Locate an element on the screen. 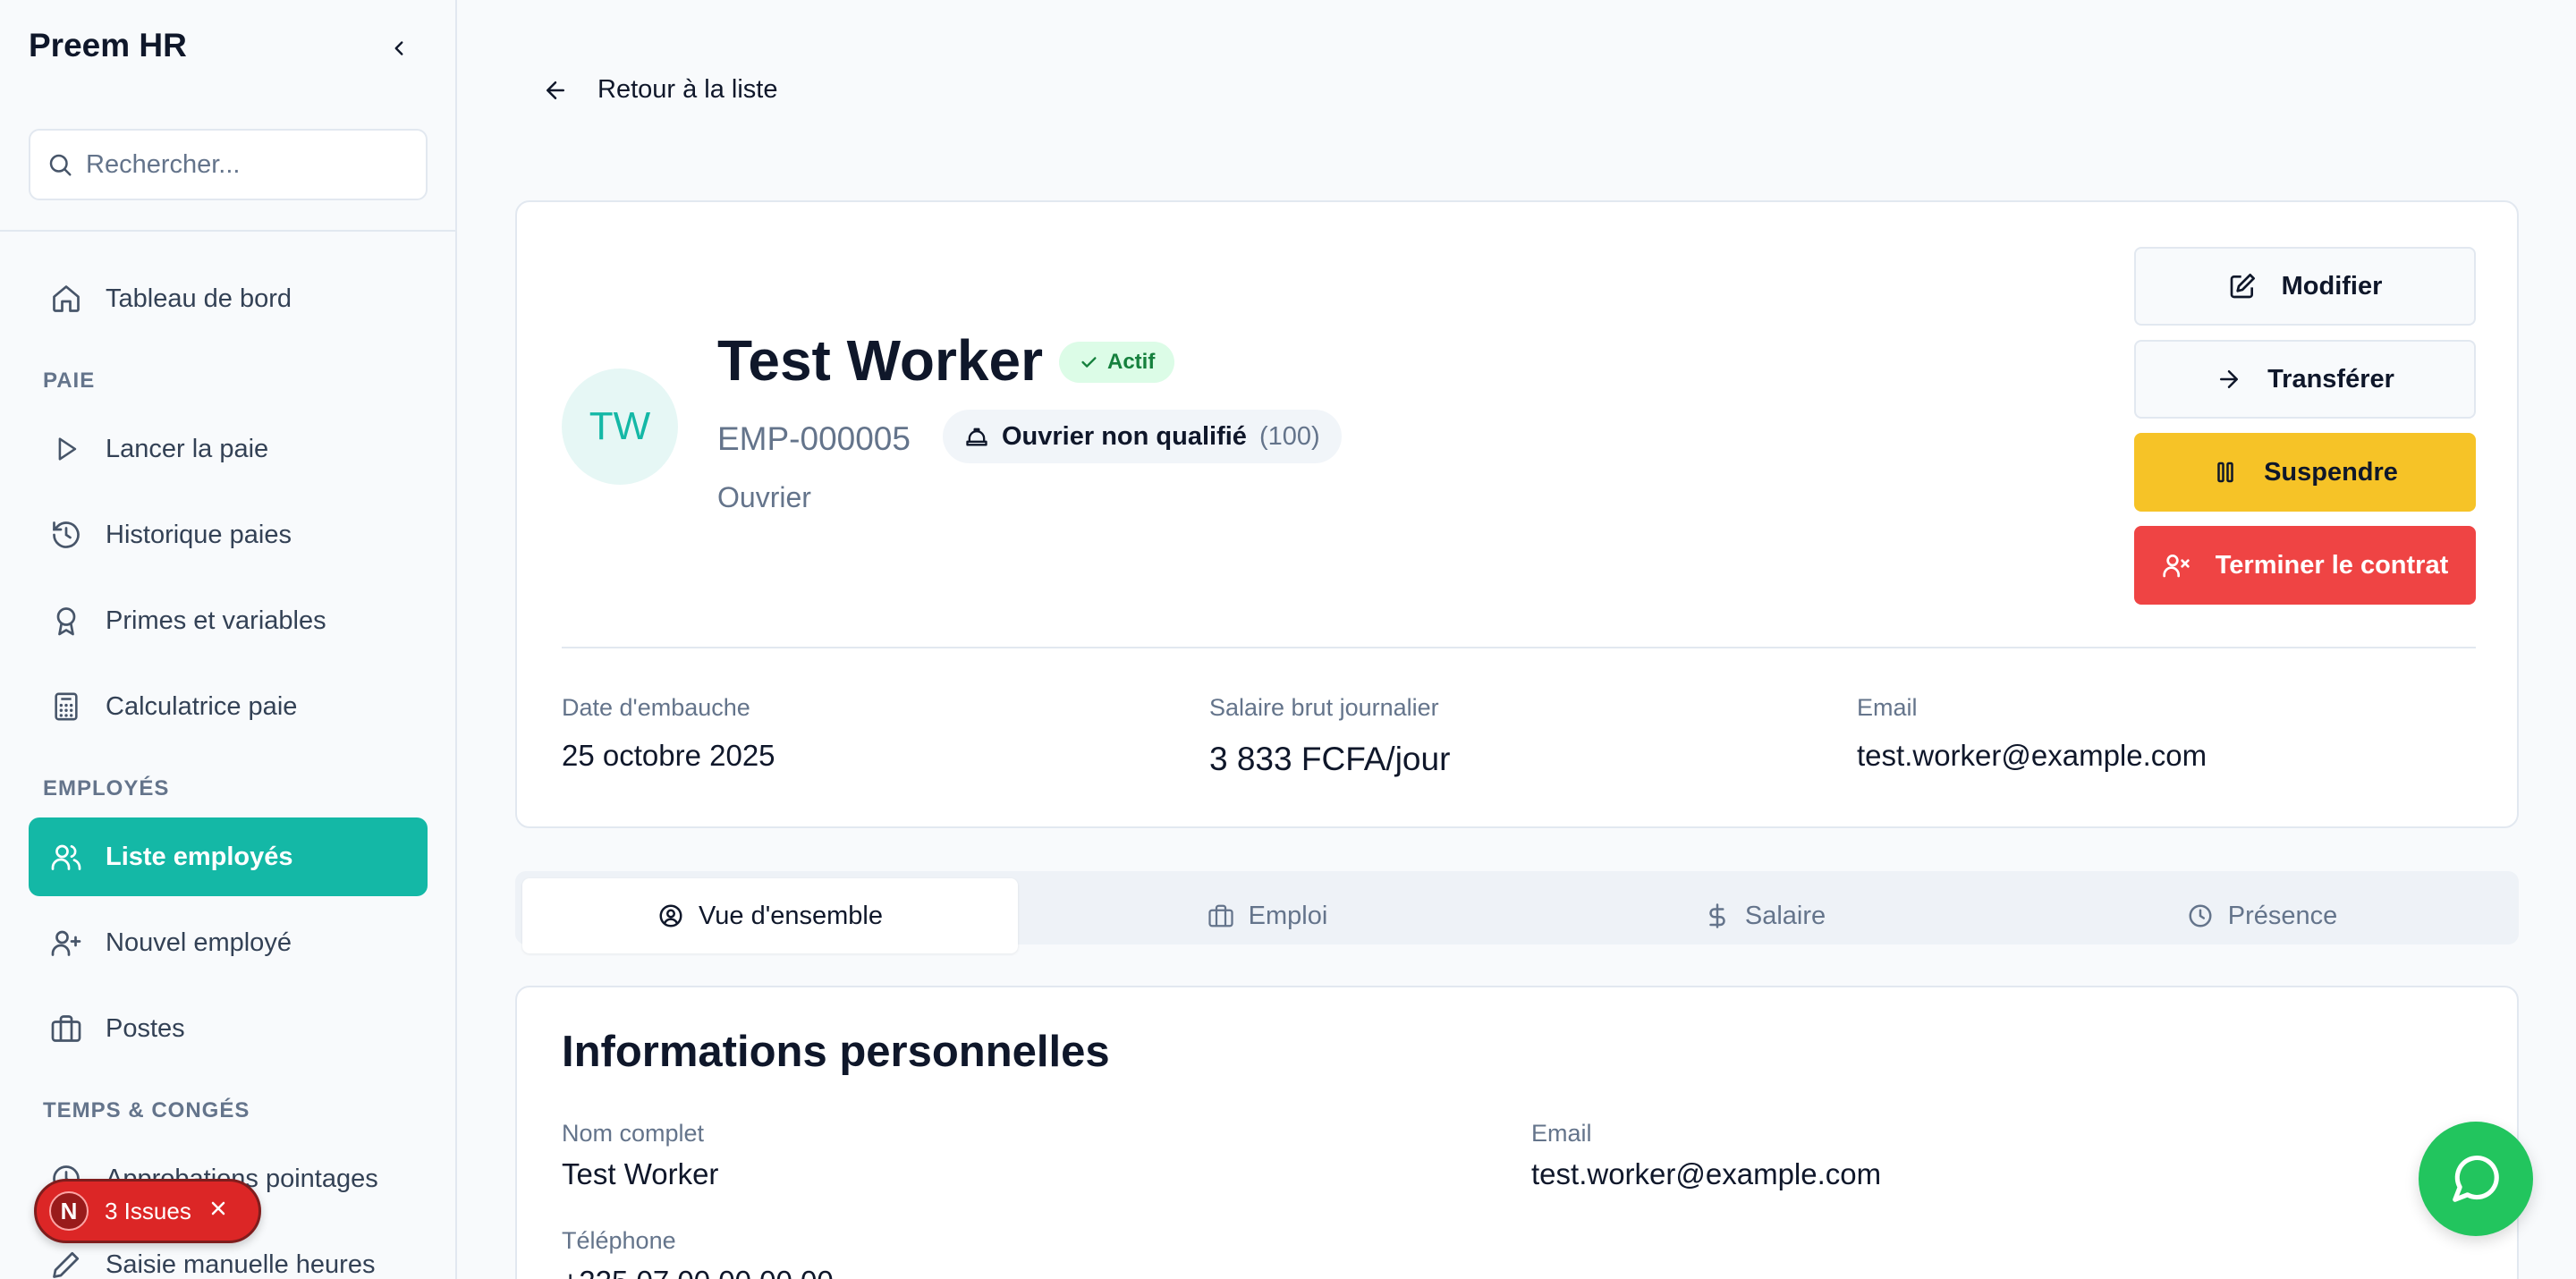  hire-date-value: 25 octobre 2025 is located at coordinates (668, 755).